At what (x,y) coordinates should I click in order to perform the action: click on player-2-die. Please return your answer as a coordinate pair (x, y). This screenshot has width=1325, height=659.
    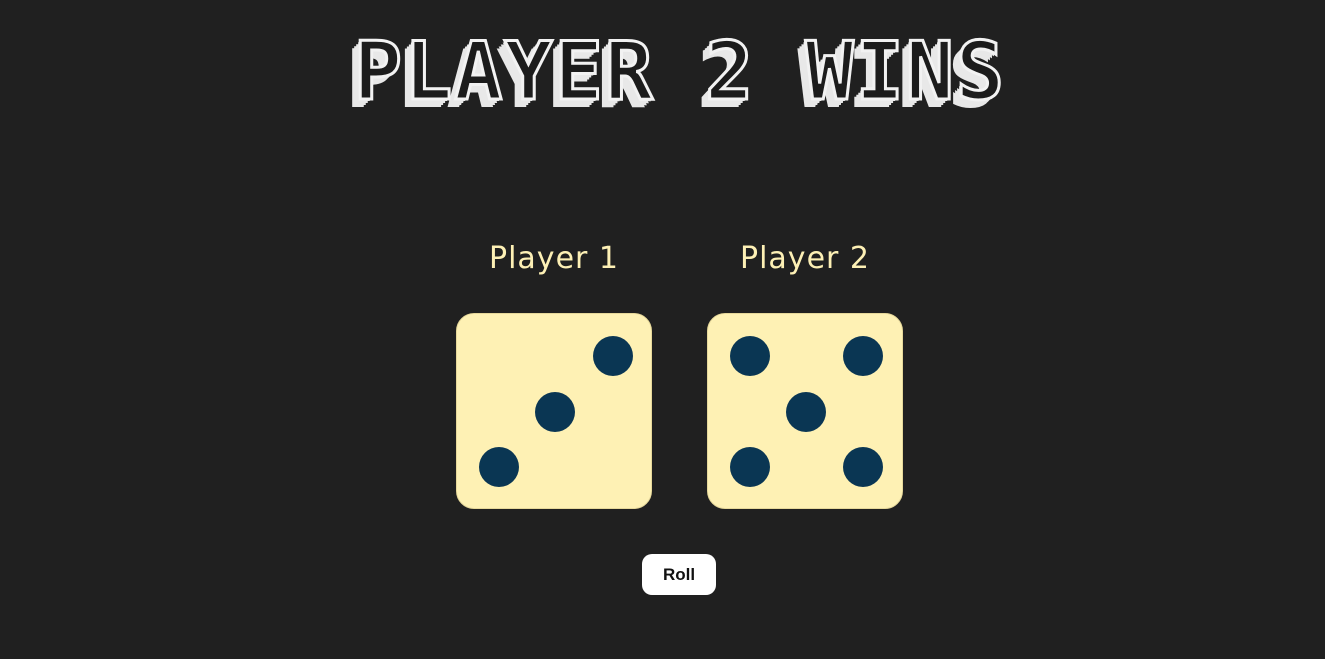
    Looking at the image, I should click on (805, 411).